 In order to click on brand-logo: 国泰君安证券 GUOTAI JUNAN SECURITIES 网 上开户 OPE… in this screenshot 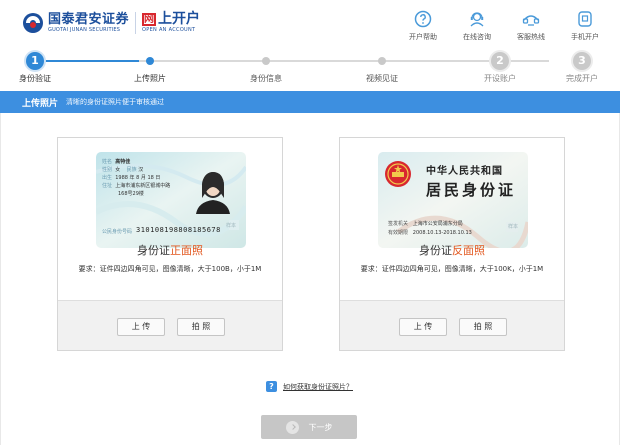, I will do `click(111, 23)`.